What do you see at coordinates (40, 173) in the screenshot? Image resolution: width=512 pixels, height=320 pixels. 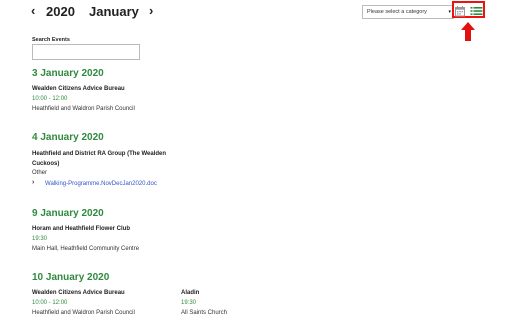 I see `event-venue: Other` at bounding box center [40, 173].